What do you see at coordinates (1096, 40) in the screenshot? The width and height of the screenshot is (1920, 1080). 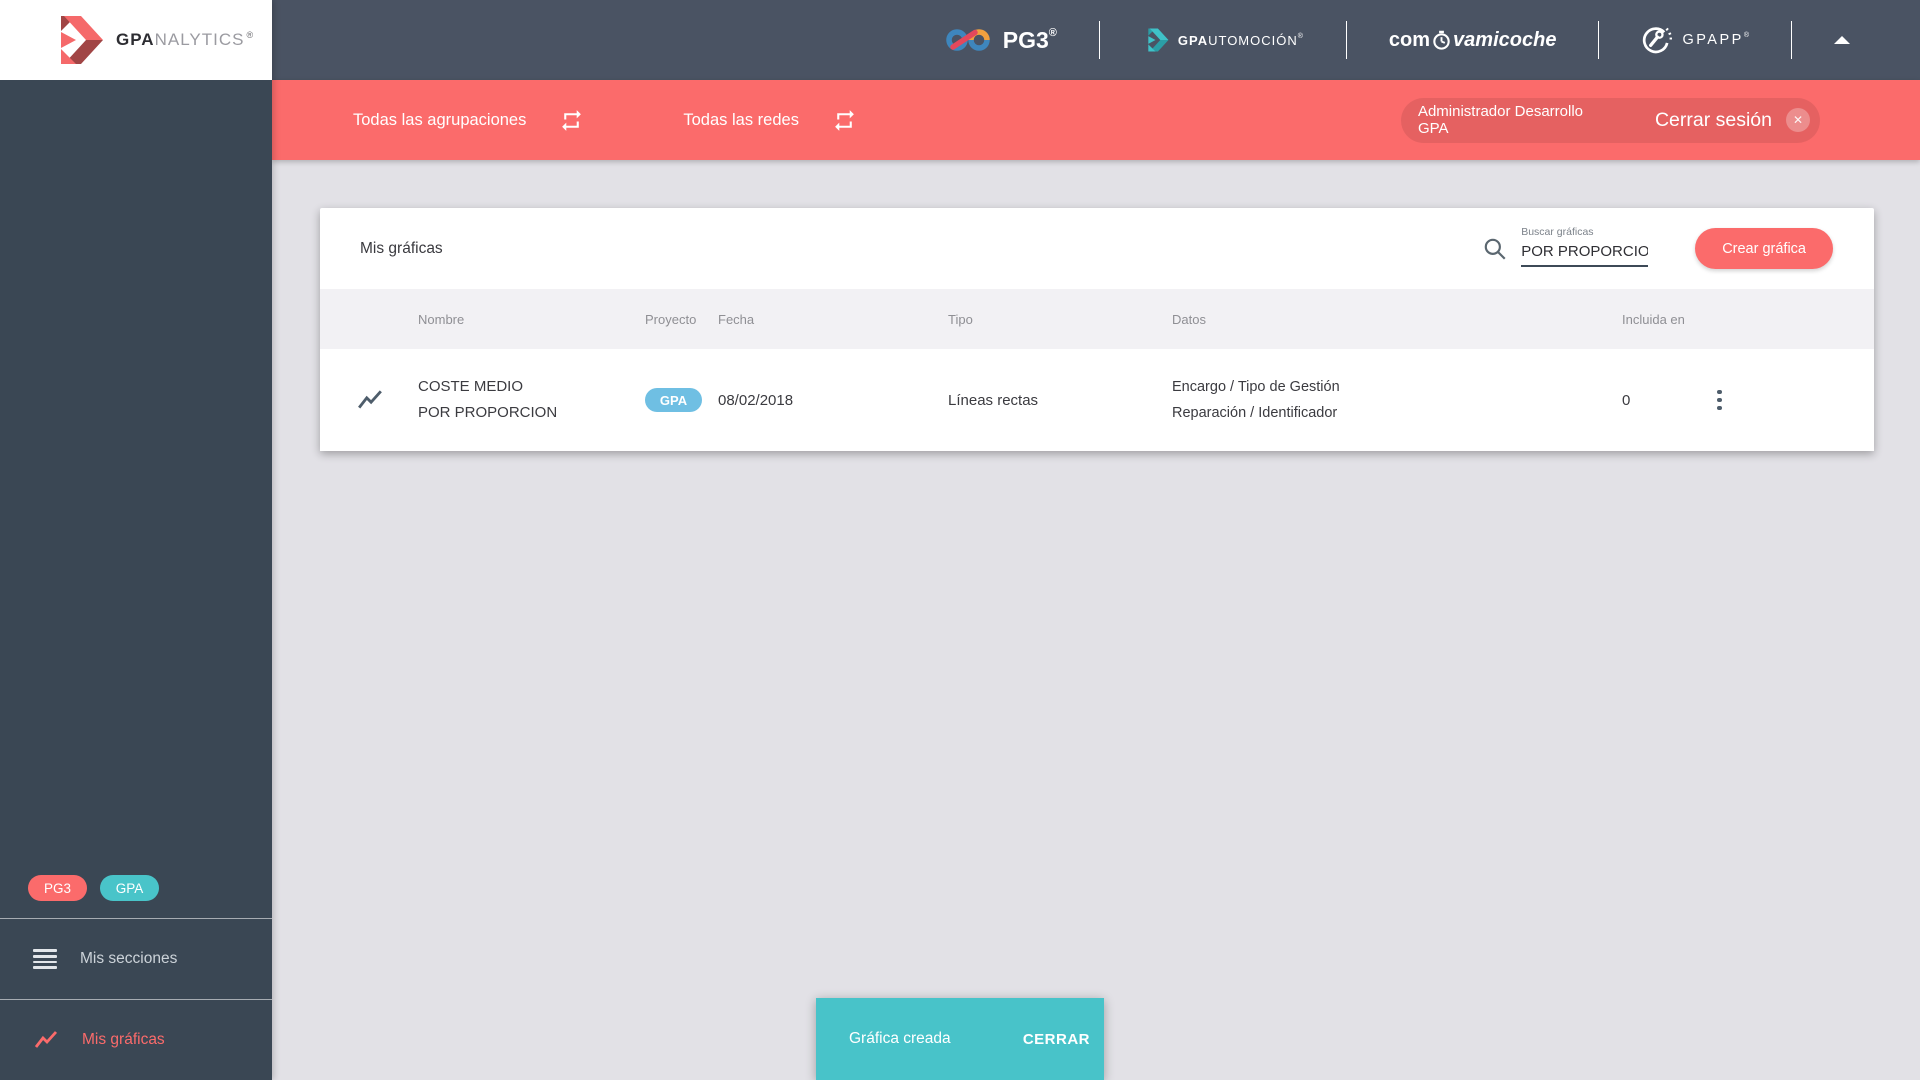 I see `top-bar: PG3® GPAUTOMOCIÓN® com vamicoche GPAPP®` at bounding box center [1096, 40].